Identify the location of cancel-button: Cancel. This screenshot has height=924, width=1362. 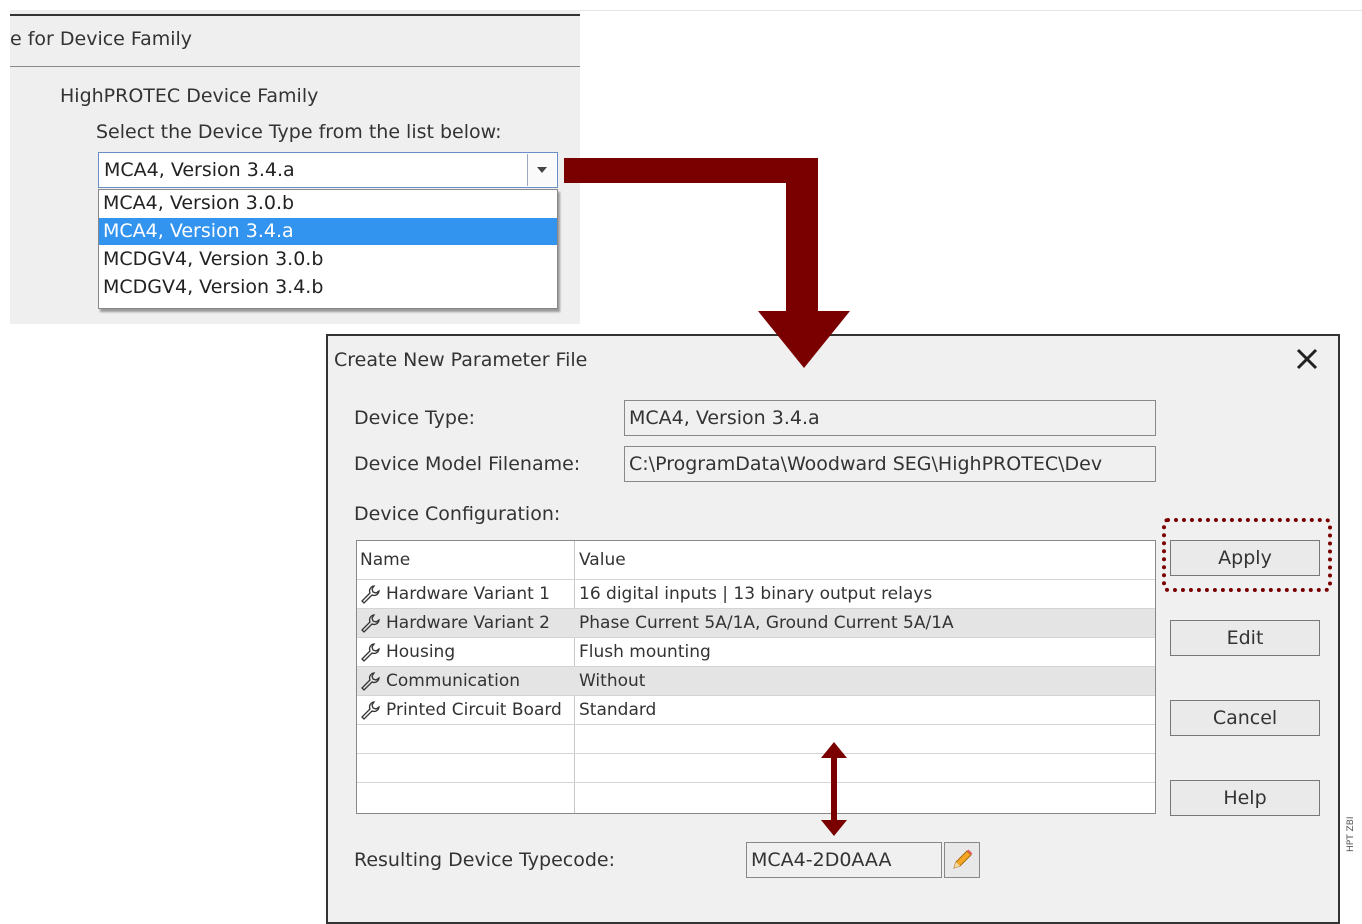
(1245, 718).